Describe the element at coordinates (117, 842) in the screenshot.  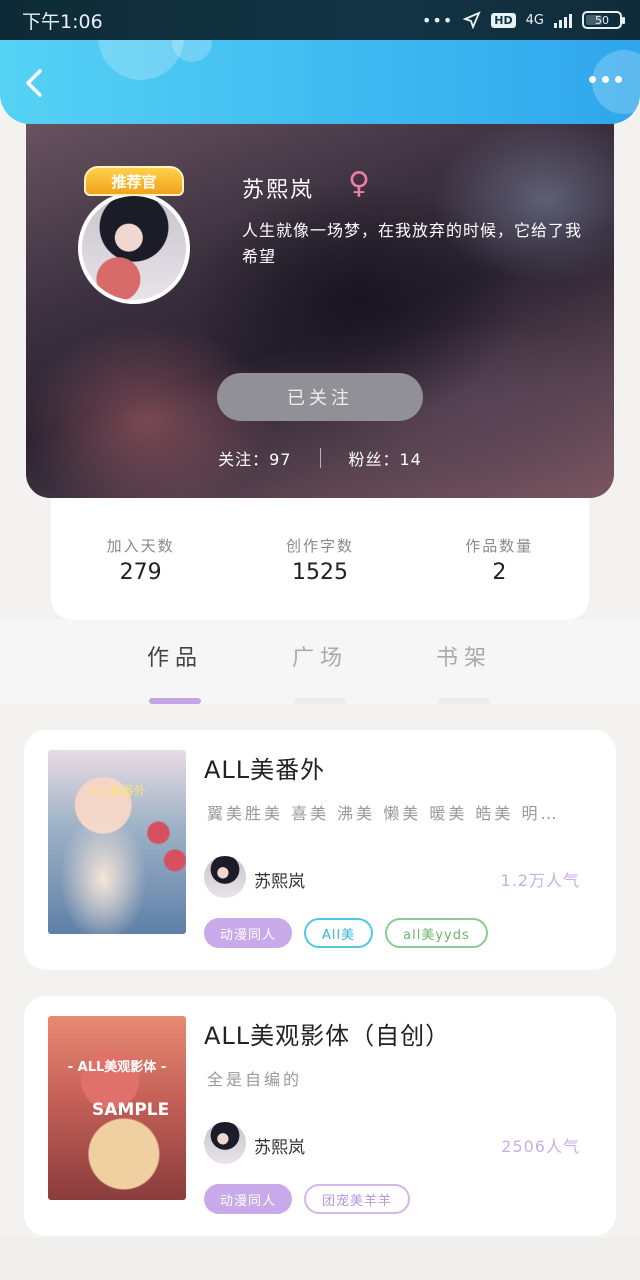
I see `work-cover: ALL美番外` at that location.